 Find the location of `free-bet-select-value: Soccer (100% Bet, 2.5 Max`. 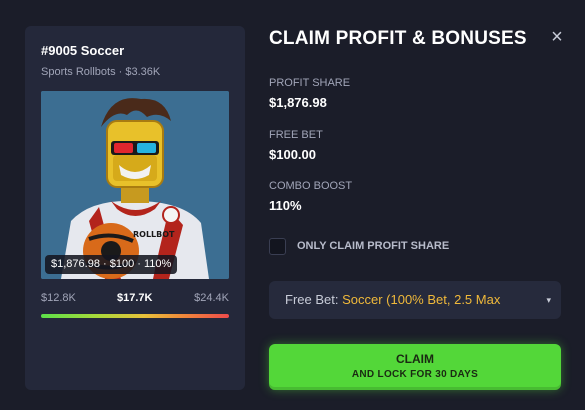

free-bet-select-value: Soccer (100% Bet, 2.5 Max is located at coordinates (421, 299).